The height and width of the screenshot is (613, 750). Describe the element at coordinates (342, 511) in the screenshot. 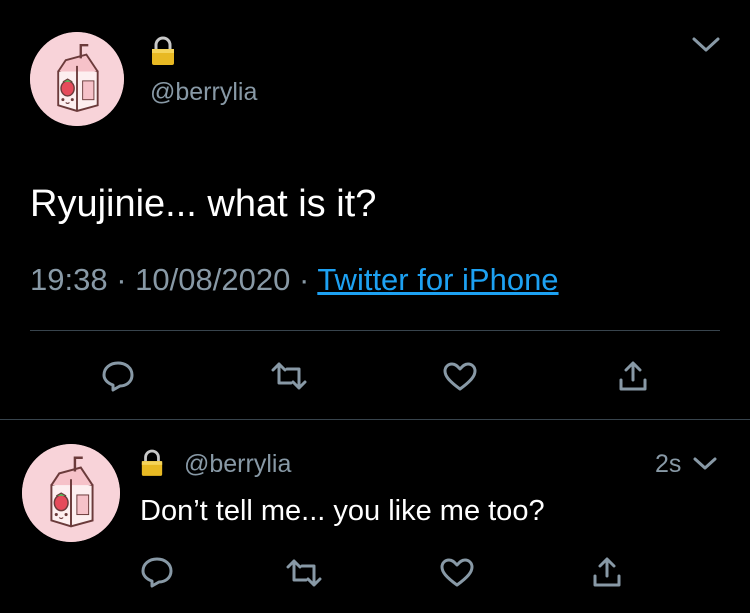

I see `reply-text: Don’t tell me... you like me too?` at that location.